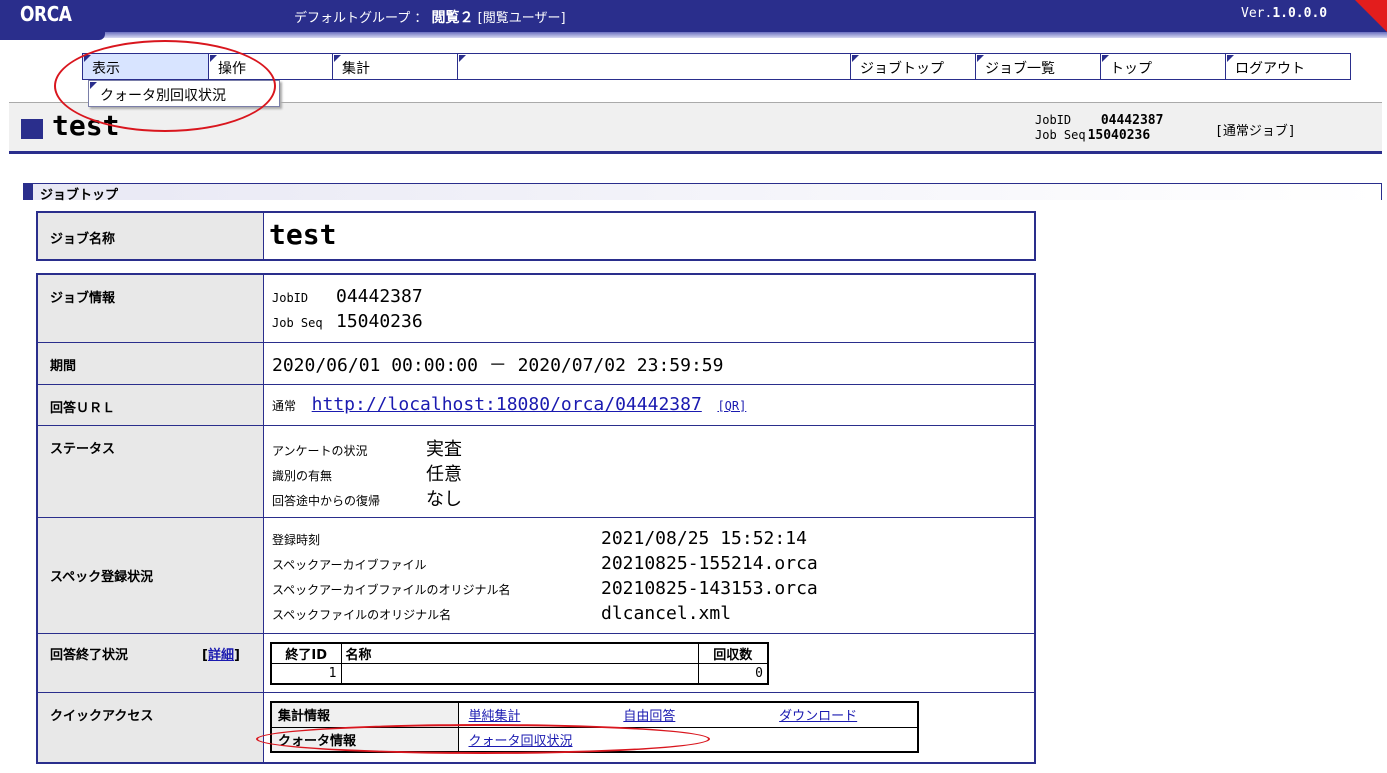 The image size is (1387, 773). Describe the element at coordinates (89, 655) in the screenshot. I see `completion-label: 回答終了状況` at that location.